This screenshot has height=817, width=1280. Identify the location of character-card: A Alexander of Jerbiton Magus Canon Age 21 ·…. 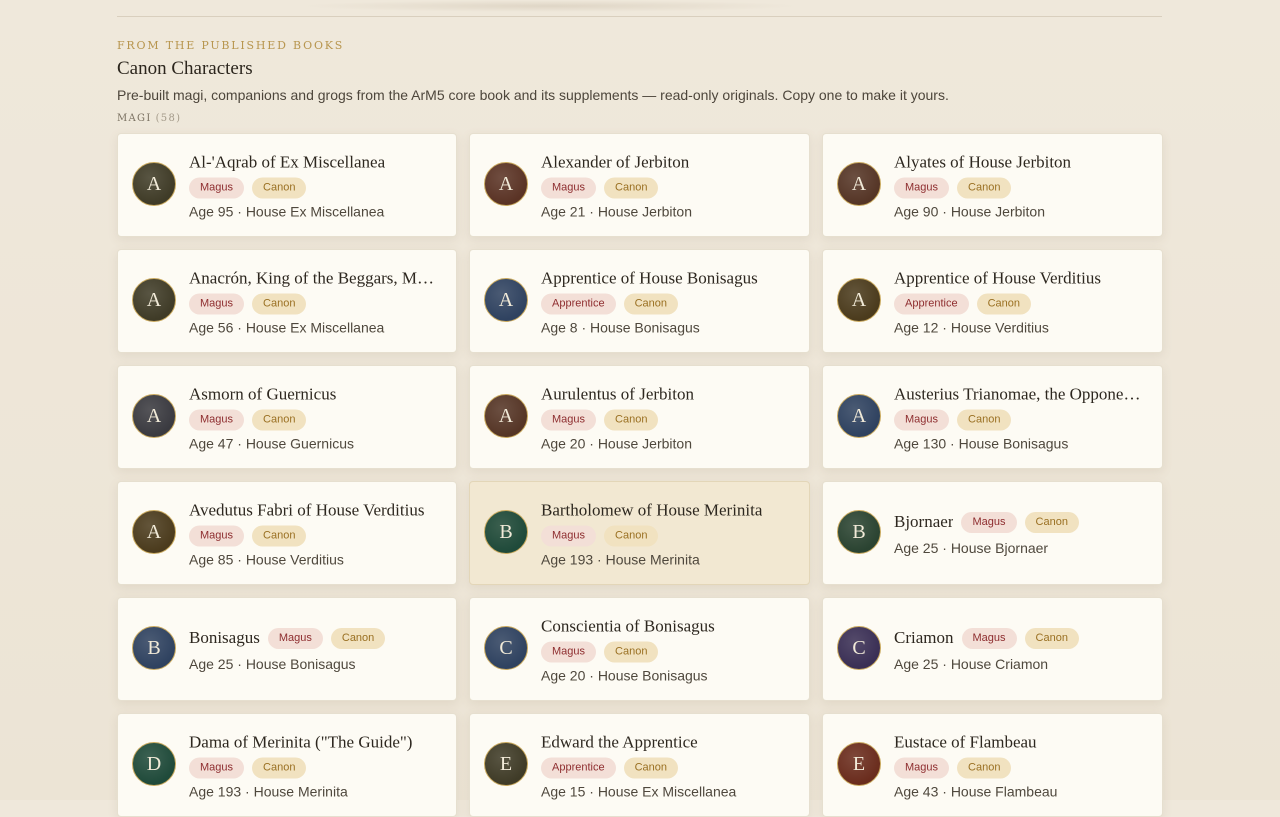
(639, 185).